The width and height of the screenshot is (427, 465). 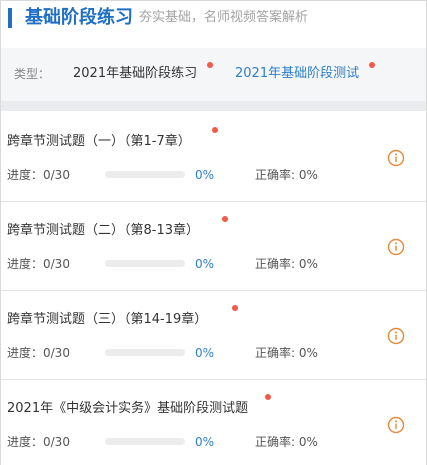 I want to click on type-option-practice: 2021年基础阶段练习, so click(x=135, y=74).